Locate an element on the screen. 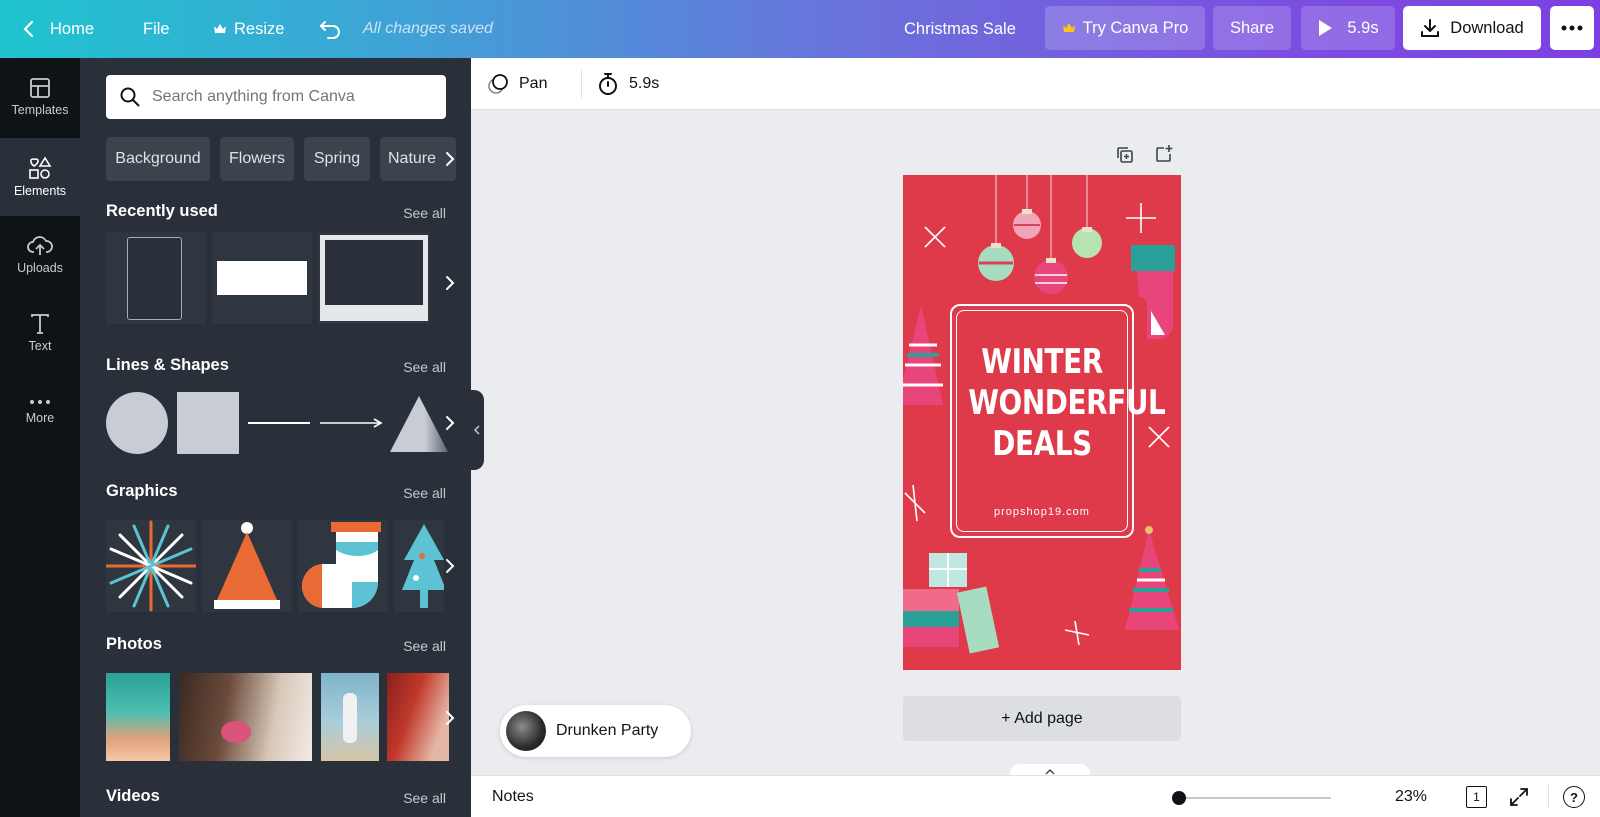 This screenshot has height=817, width=1600. resize-button: Resize is located at coordinates (248, 29).